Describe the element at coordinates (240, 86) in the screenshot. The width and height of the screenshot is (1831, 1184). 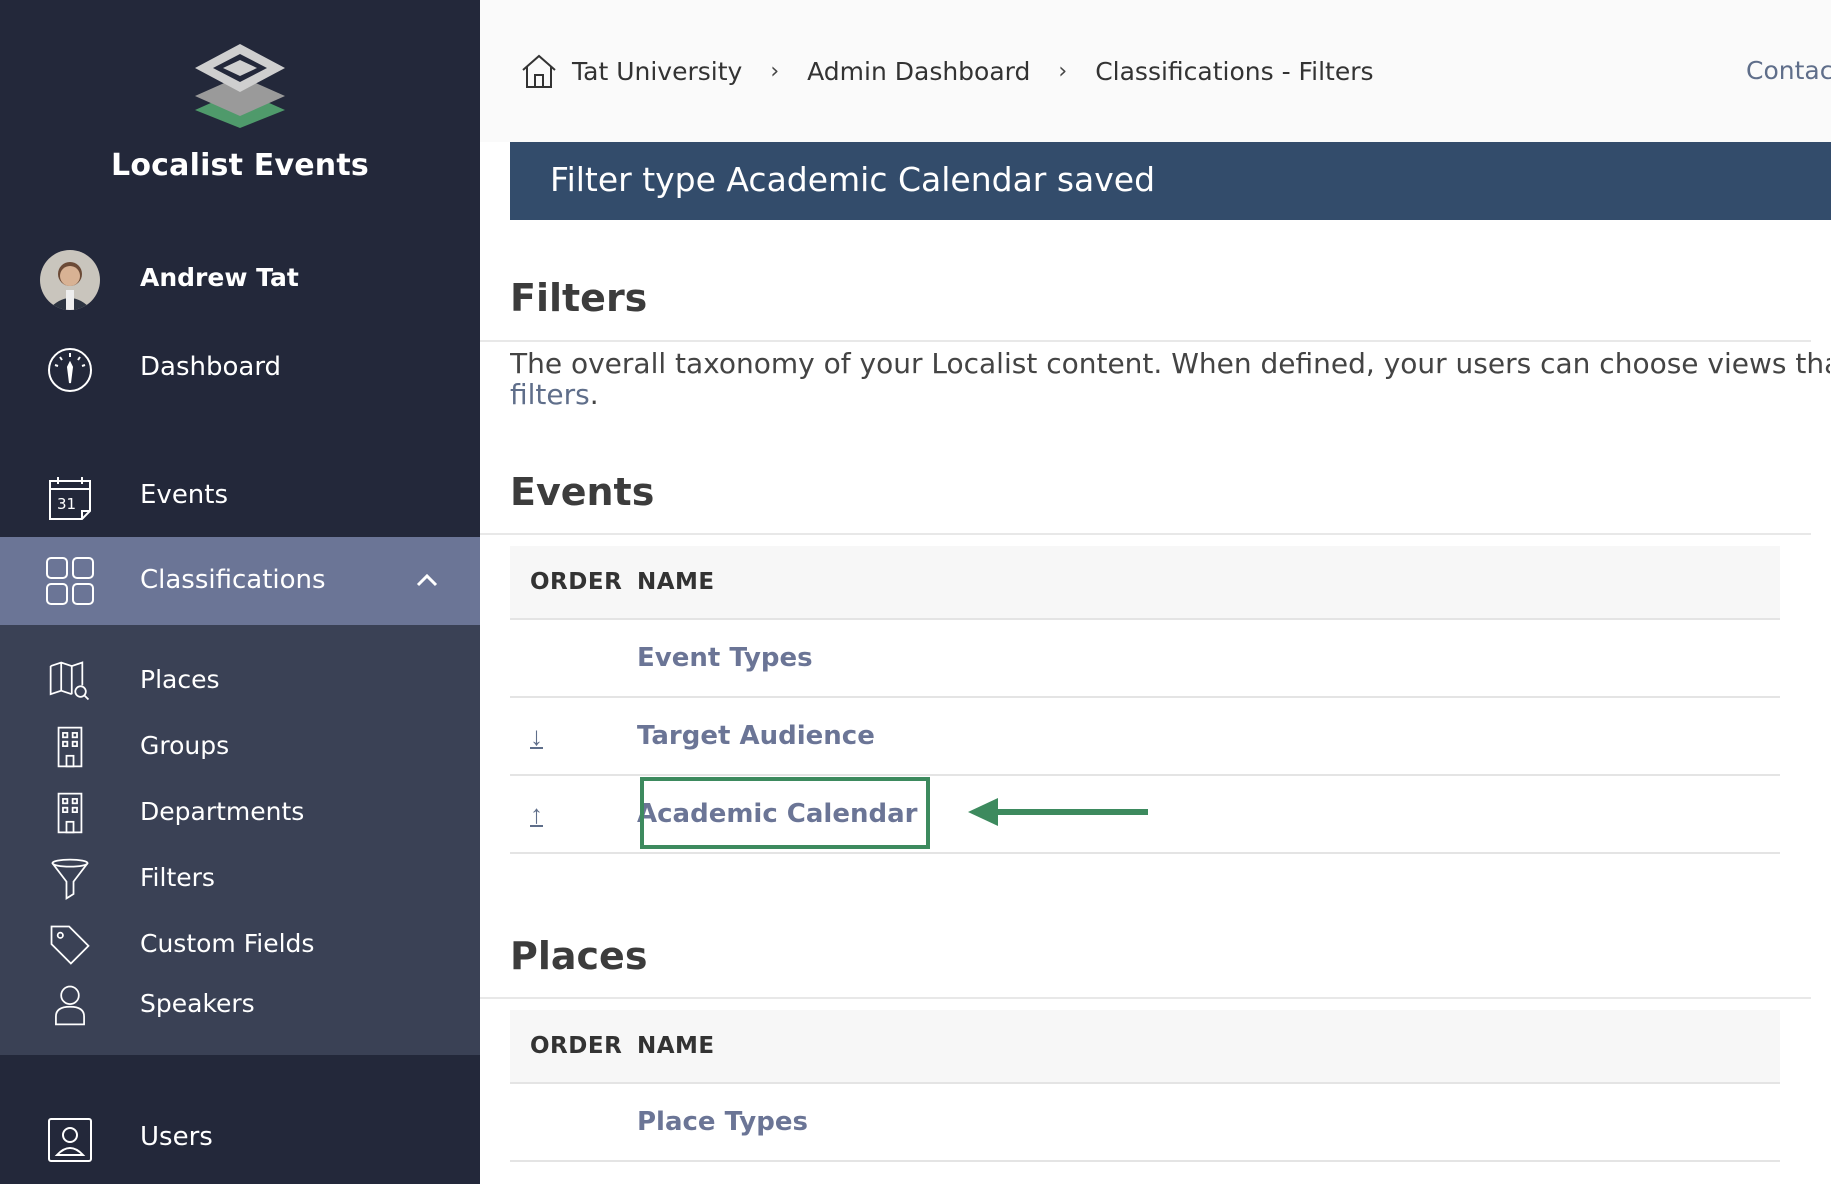
I see `localist-logo-icon` at that location.